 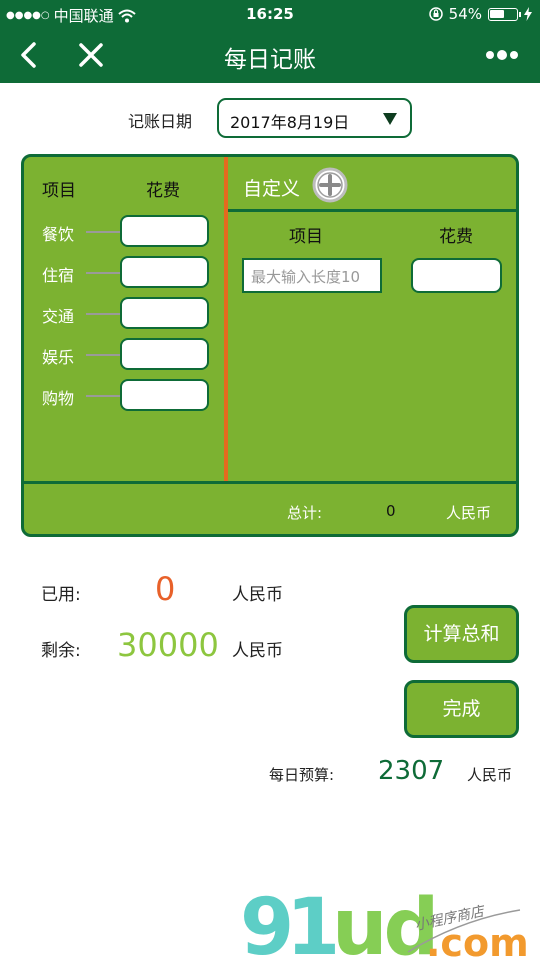 What do you see at coordinates (164, 313) in the screenshot?
I see `transport-cost-input` at bounding box center [164, 313].